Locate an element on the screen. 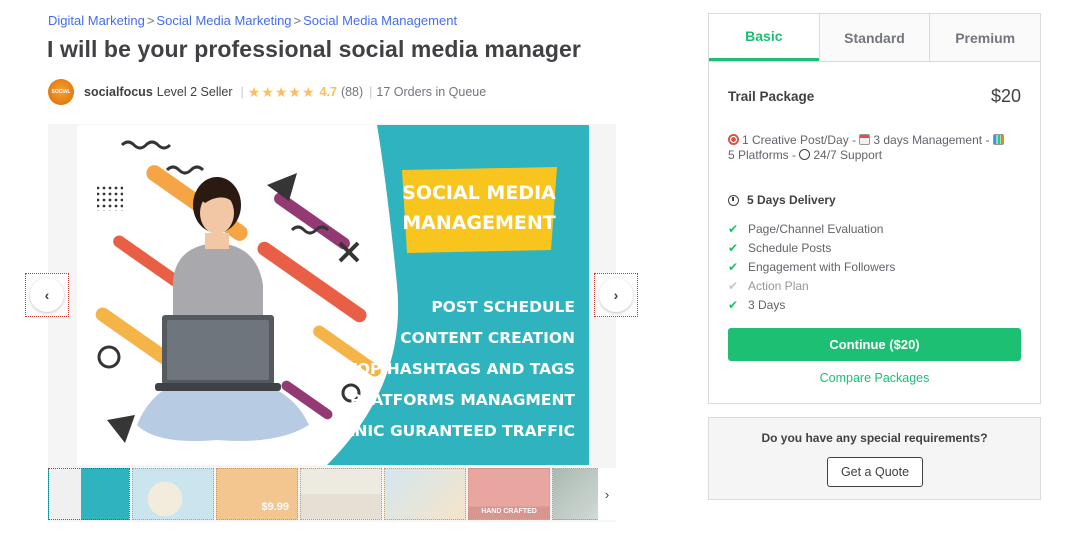 This screenshot has height=547, width=1083. breadcrumb-link-social-media-marketing: Social Media Marketing is located at coordinates (223, 20).